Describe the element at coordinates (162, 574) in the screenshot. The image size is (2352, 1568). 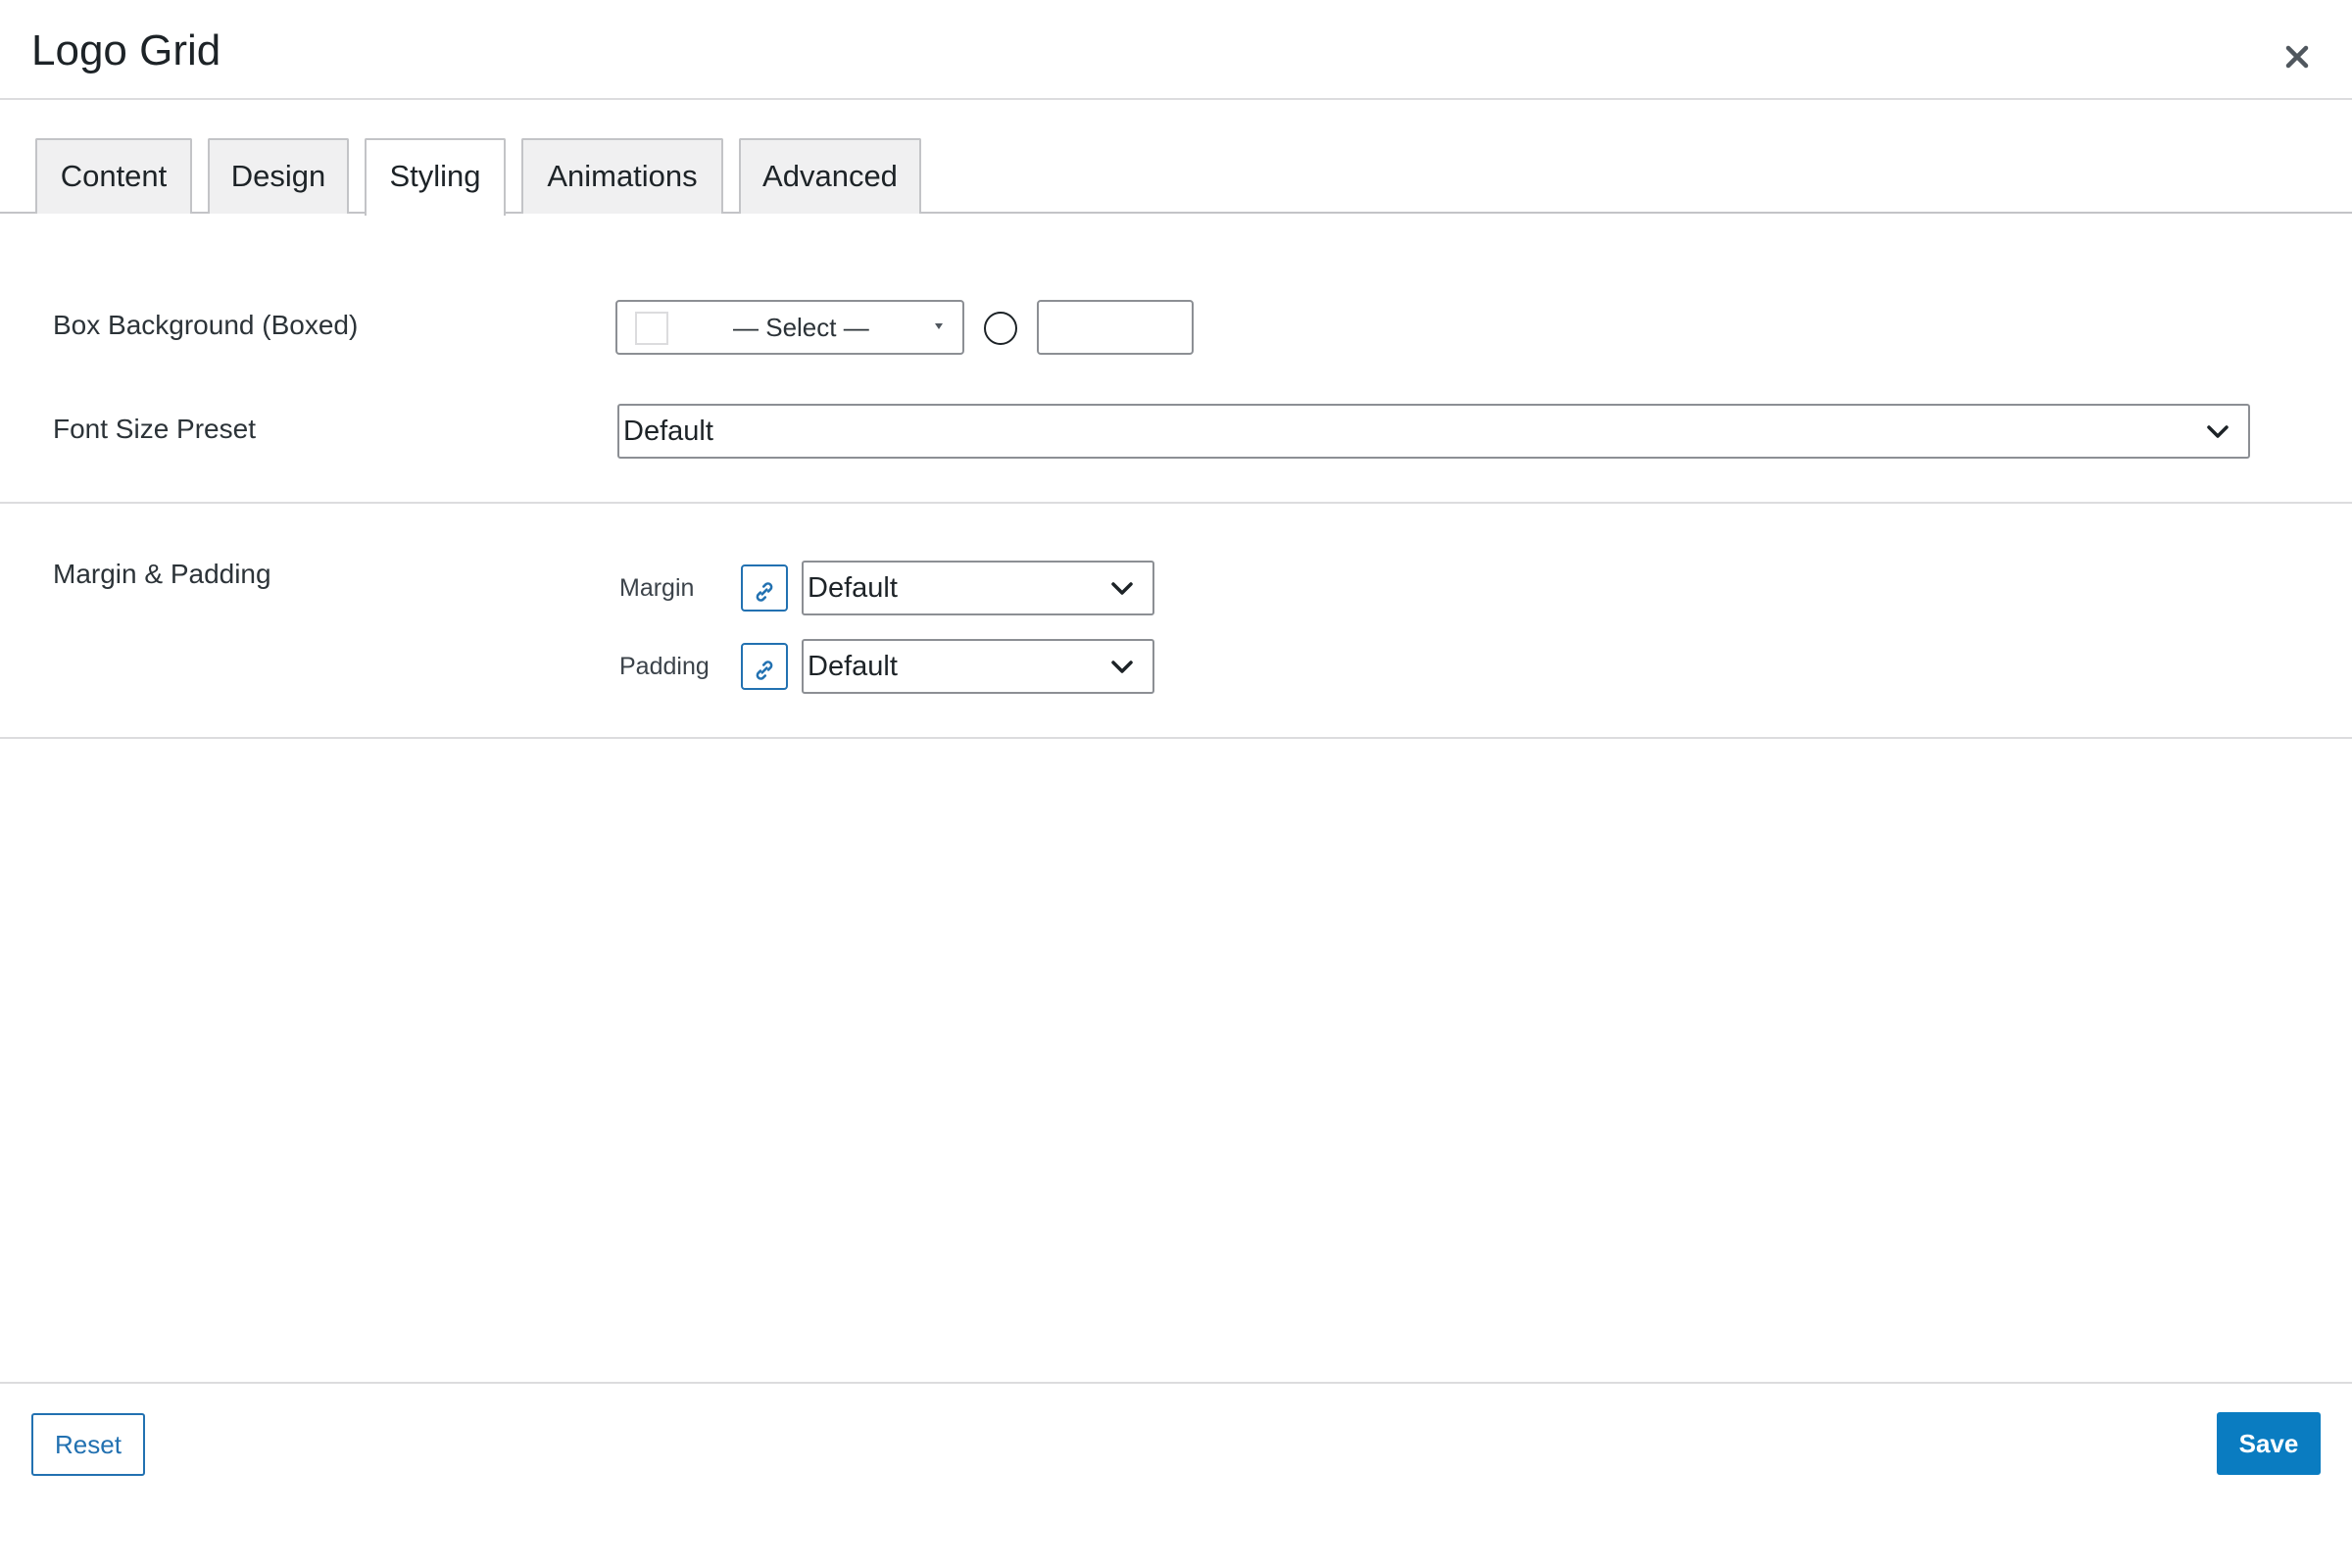
I see `margin-padding-label: Margin & Padding` at that location.